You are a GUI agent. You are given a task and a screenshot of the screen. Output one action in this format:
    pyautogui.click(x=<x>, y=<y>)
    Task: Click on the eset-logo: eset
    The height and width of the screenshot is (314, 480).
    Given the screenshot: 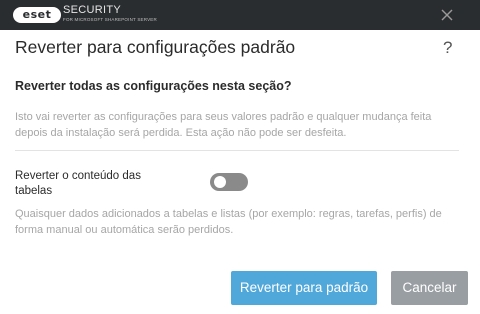 What is the action you would take?
    pyautogui.click(x=37, y=15)
    